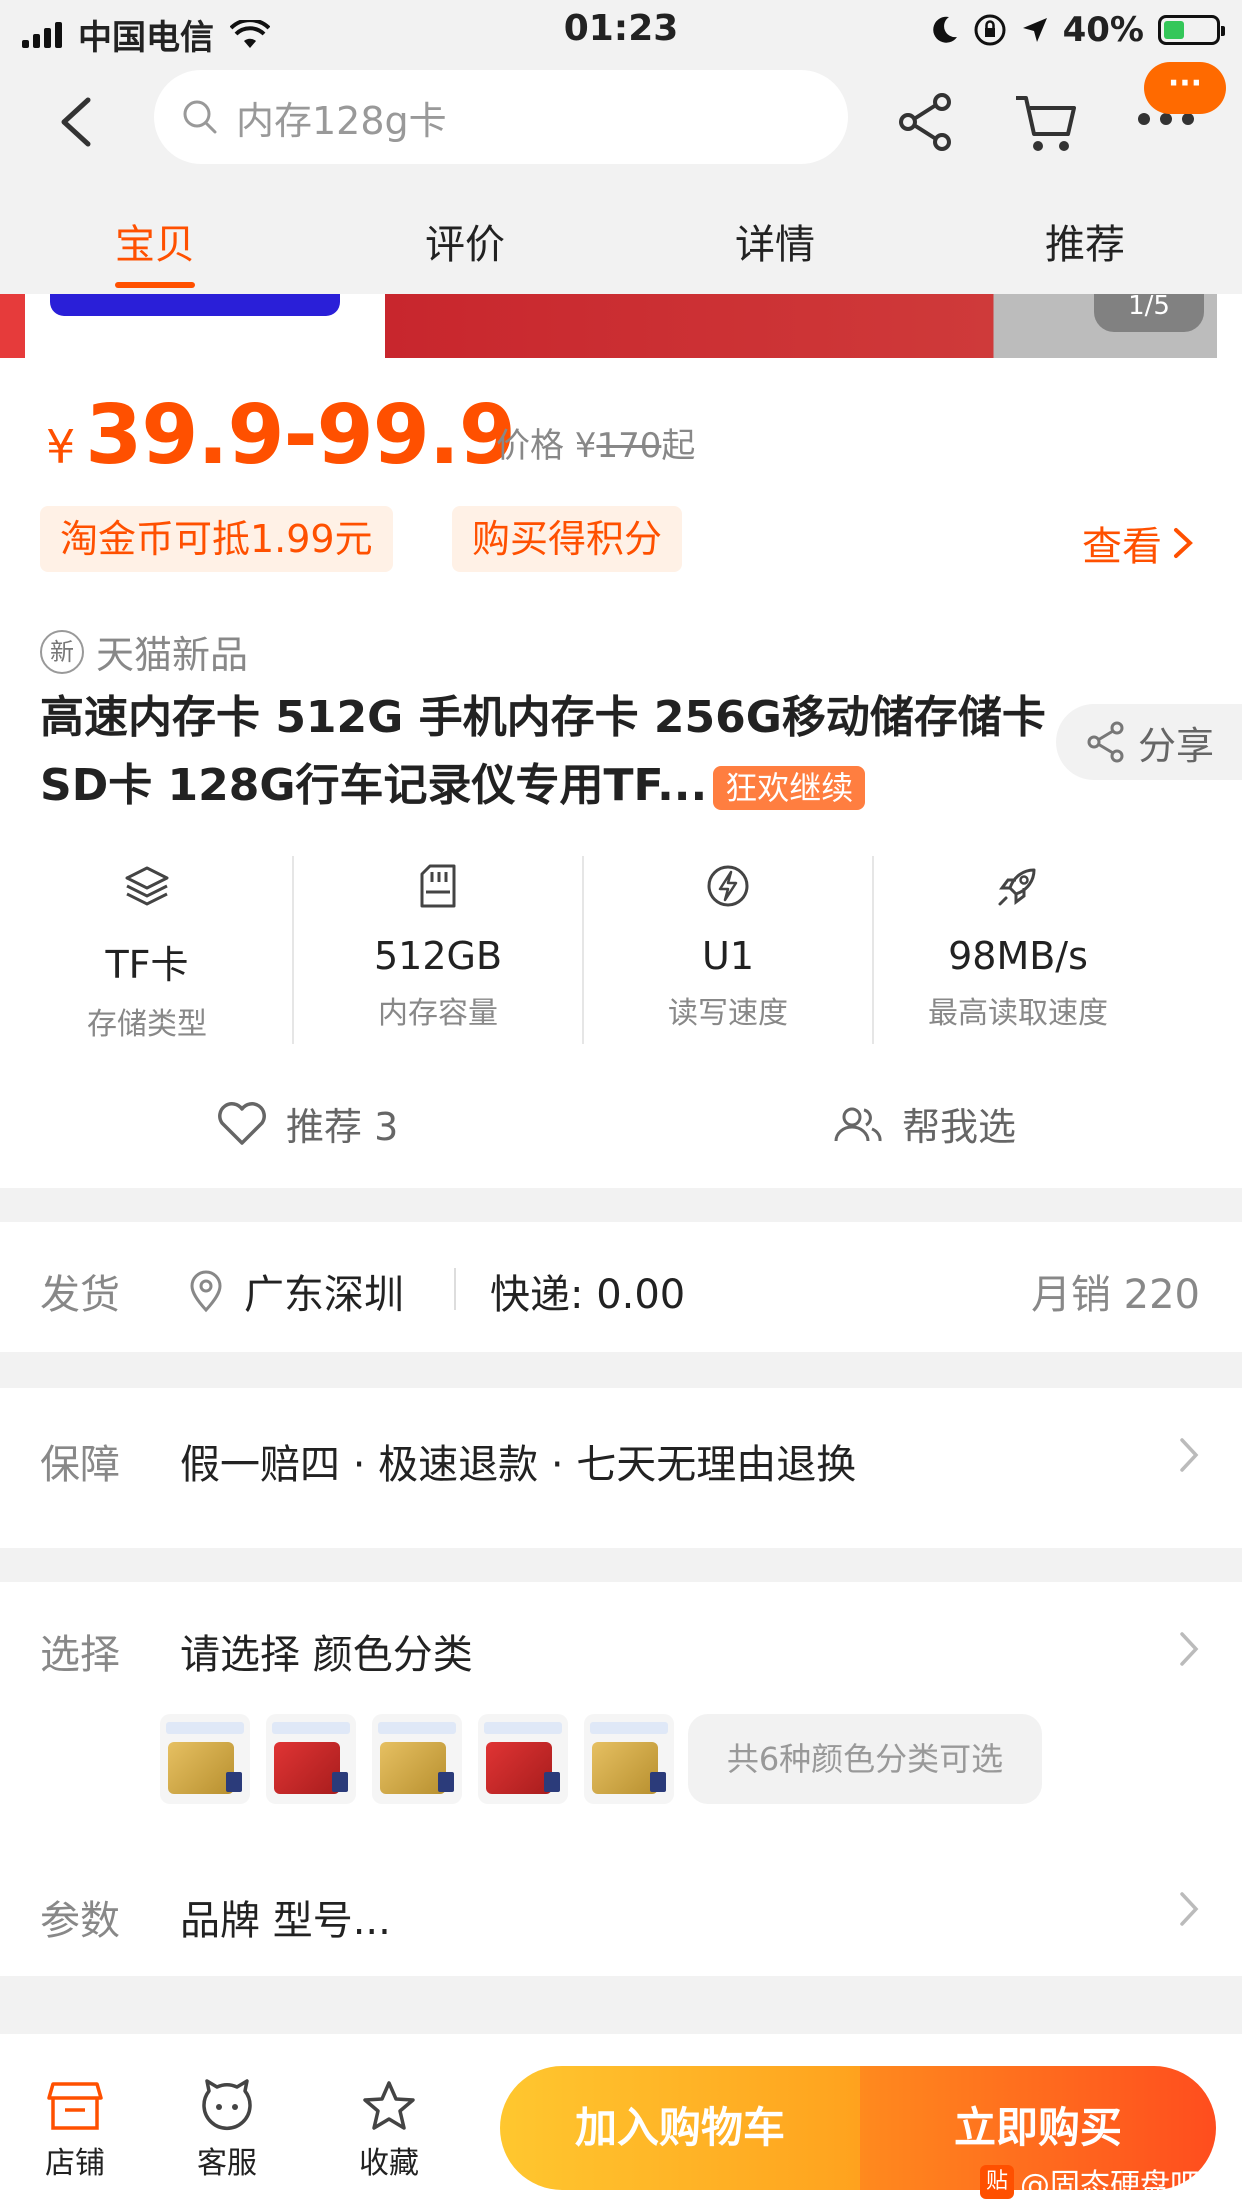 The width and height of the screenshot is (1242, 2208). What do you see at coordinates (518, 1465) in the screenshot?
I see `guarantee-text: 假一赔四 · 极速退款 · 七天无理由退换` at bounding box center [518, 1465].